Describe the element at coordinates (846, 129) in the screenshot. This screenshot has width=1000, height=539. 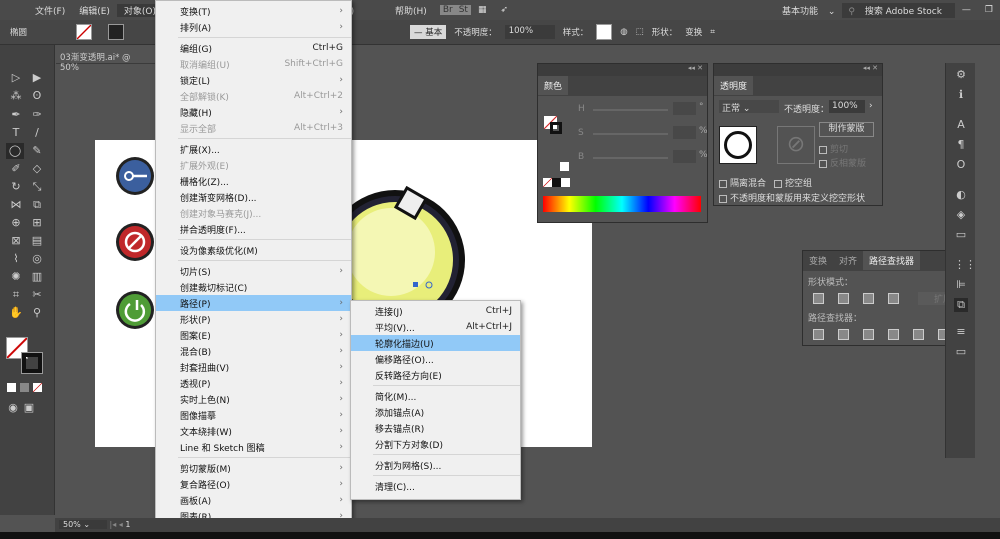
I see `make-mask-button: 制作蒙版` at that location.